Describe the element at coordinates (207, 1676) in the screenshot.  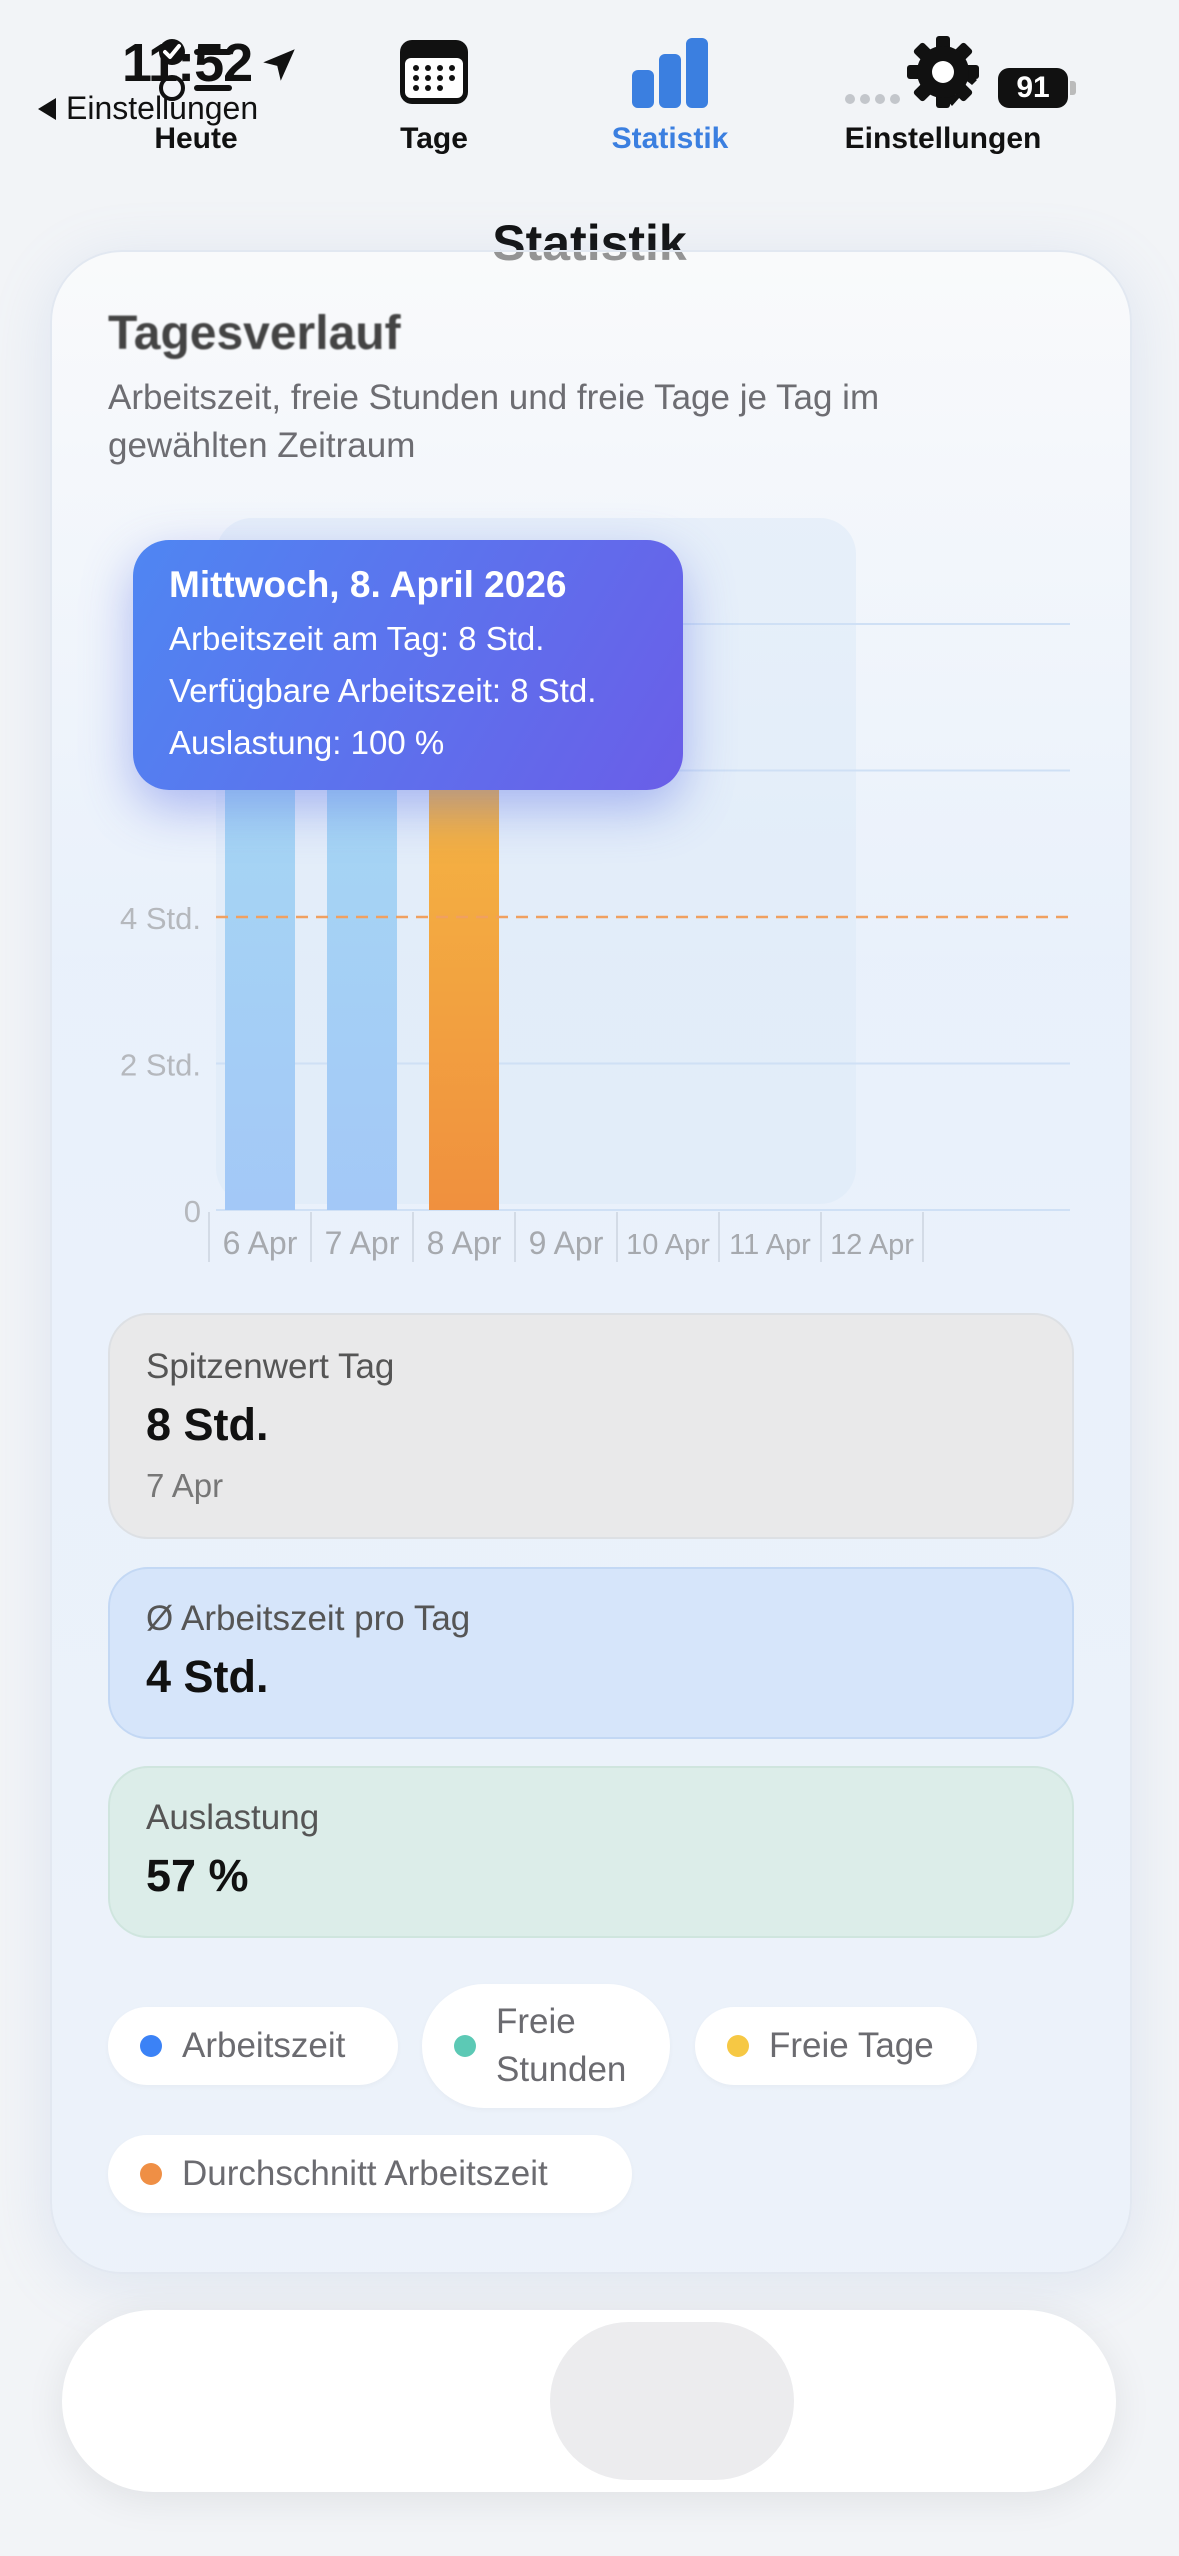
I see `avg-value: 4 Std.` at that location.